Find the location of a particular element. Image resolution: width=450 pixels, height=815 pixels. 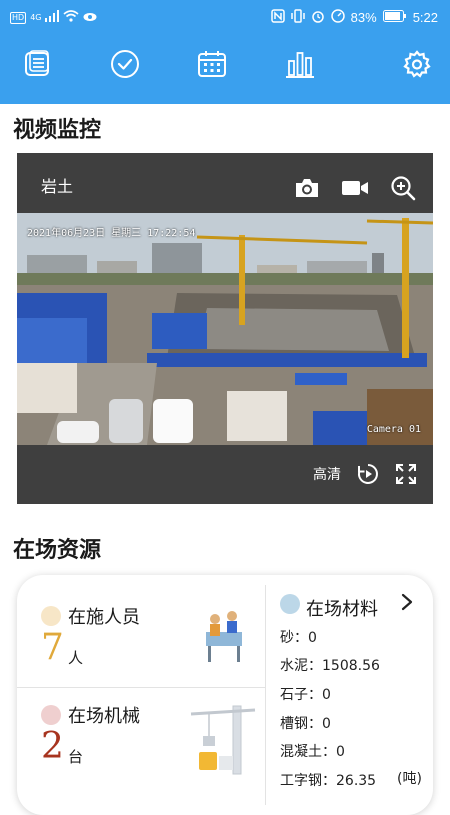

divider-vertical is located at coordinates (265, 695).